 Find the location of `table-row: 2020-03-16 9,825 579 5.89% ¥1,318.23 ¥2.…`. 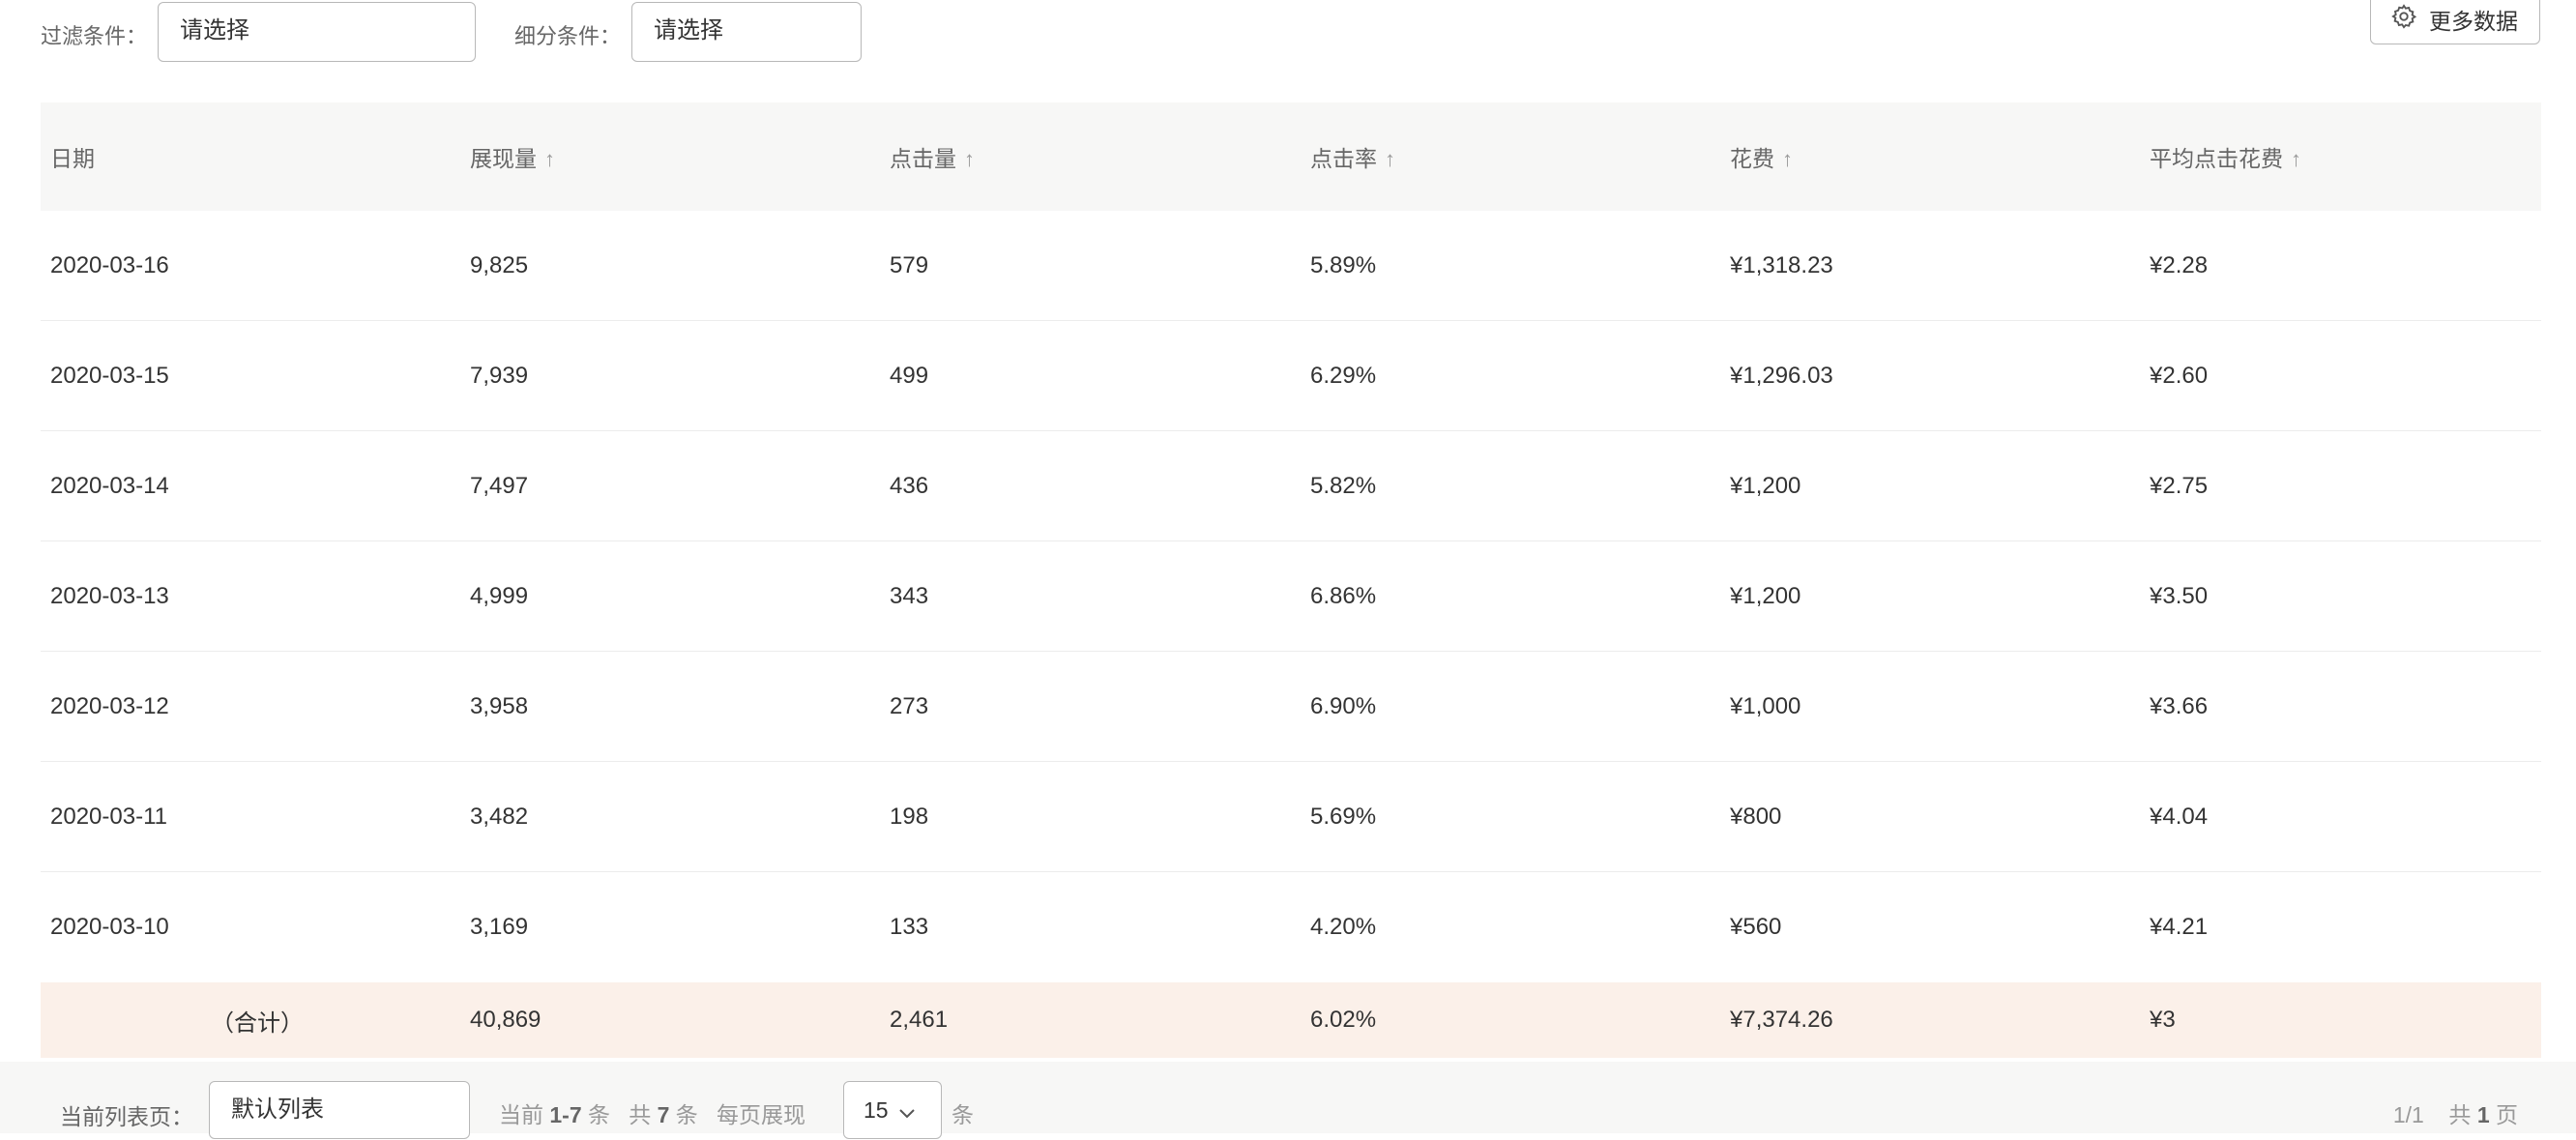

table-row: 2020-03-16 9,825 579 5.89% ¥1,318.23 ¥2.… is located at coordinates (1291, 266).